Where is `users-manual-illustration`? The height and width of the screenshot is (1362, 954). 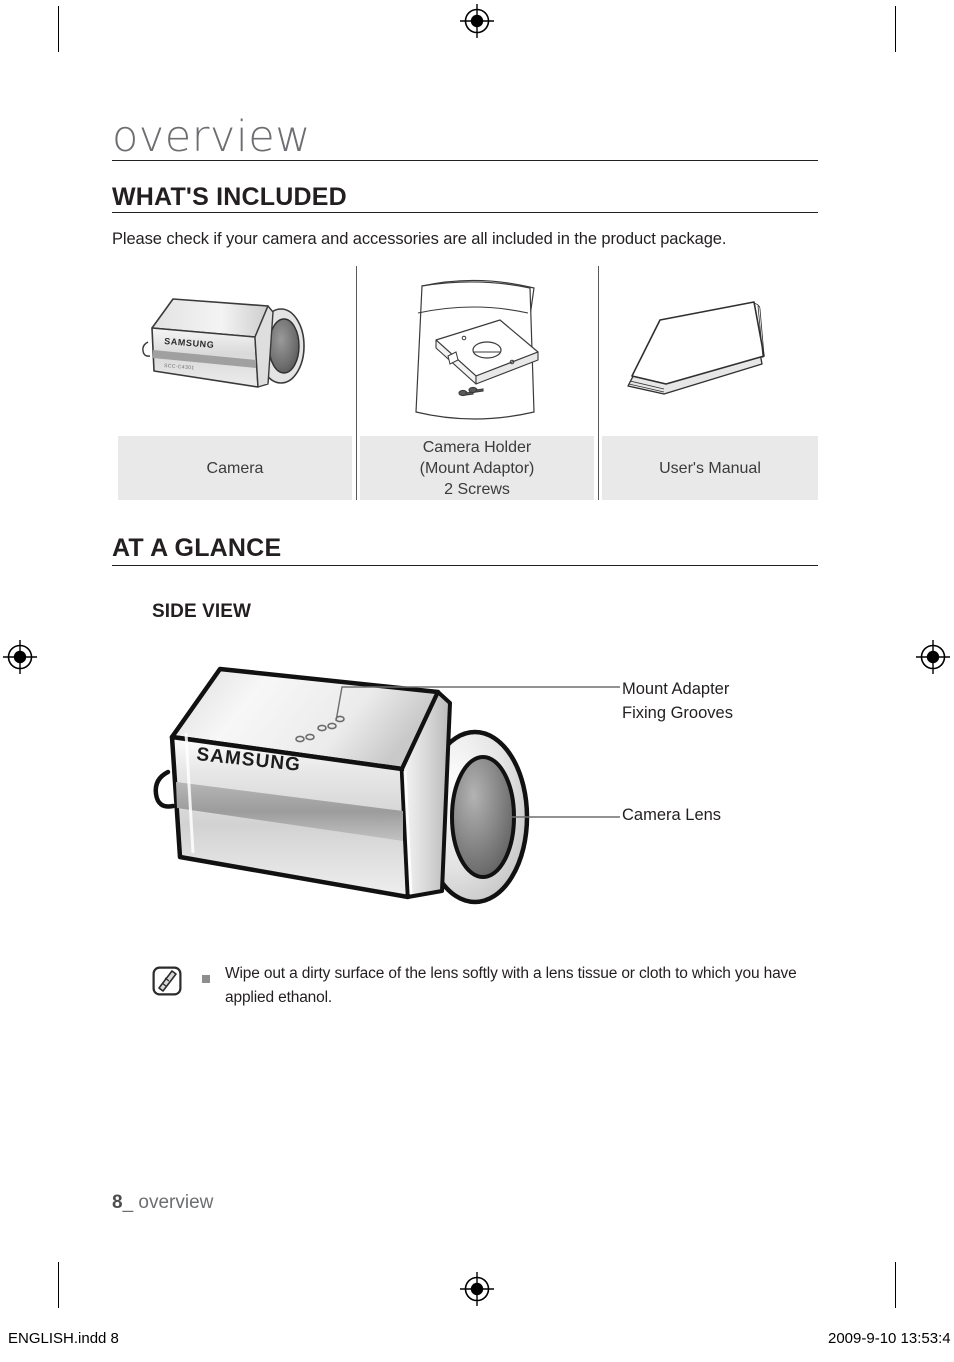 users-manual-illustration is located at coordinates (710, 349).